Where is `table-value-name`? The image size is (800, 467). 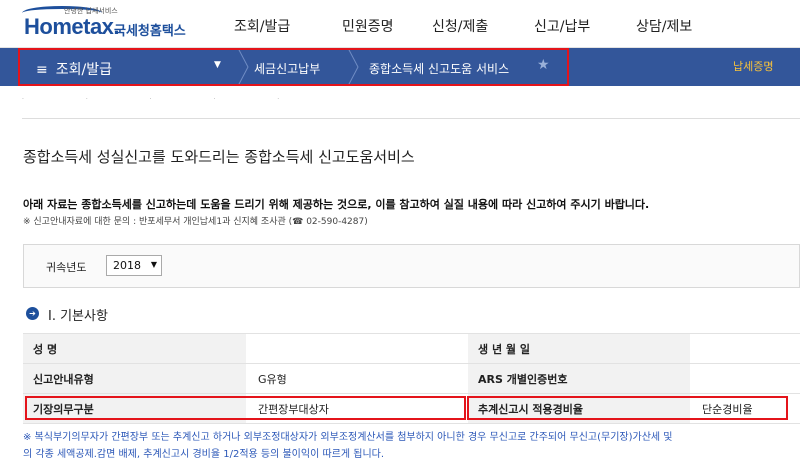 table-value-name is located at coordinates (357, 348).